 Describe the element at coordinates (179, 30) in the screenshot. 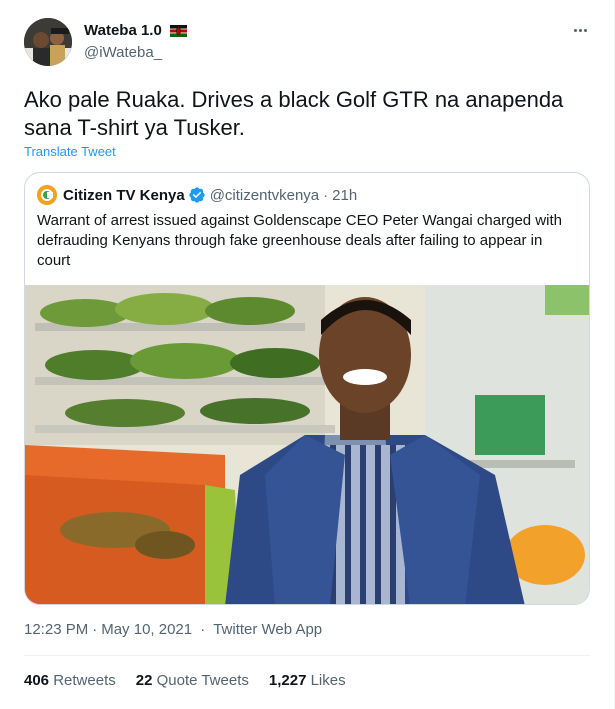

I see `kenya-flag-icon` at that location.